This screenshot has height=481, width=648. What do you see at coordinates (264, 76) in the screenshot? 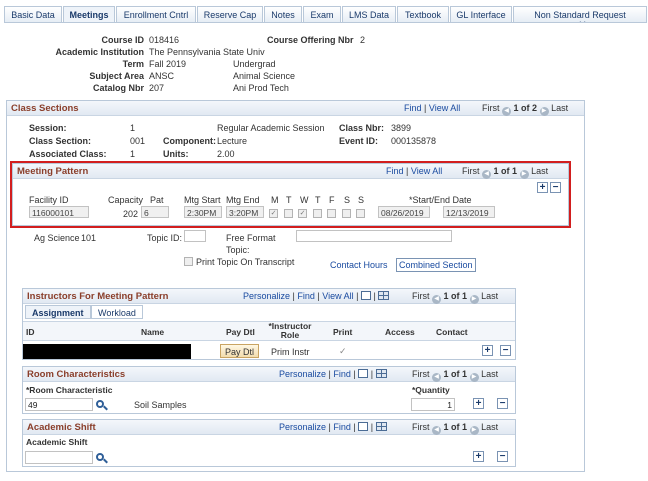
I see `subject-description: Animal Science` at bounding box center [264, 76].